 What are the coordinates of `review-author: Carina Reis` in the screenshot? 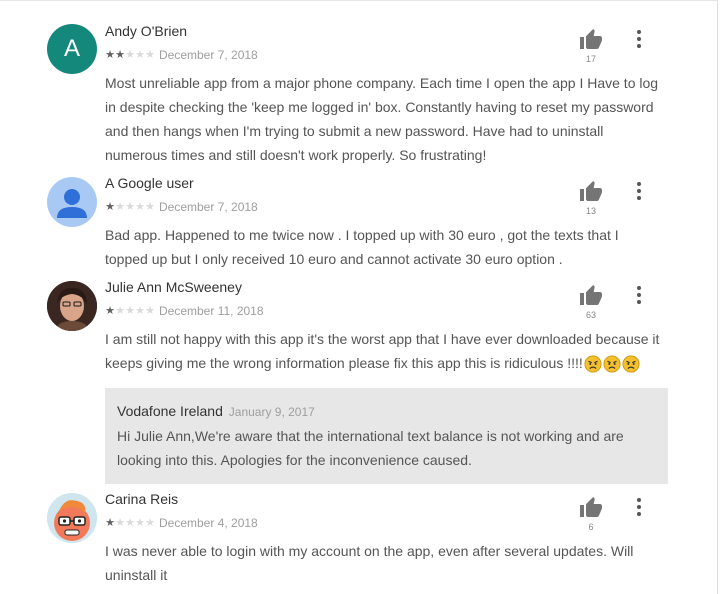 It's located at (141, 499).